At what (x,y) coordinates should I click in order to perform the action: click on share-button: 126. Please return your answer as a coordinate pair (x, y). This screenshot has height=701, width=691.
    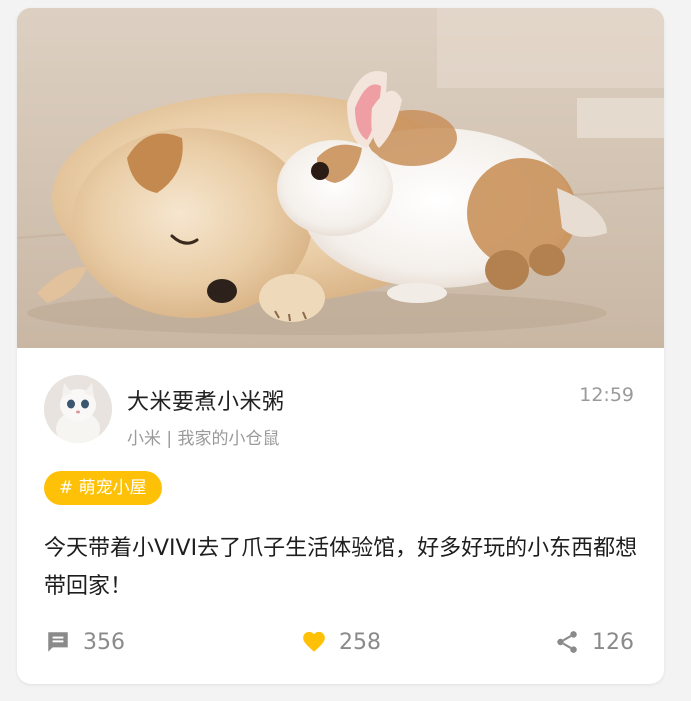
    Looking at the image, I should click on (594, 642).